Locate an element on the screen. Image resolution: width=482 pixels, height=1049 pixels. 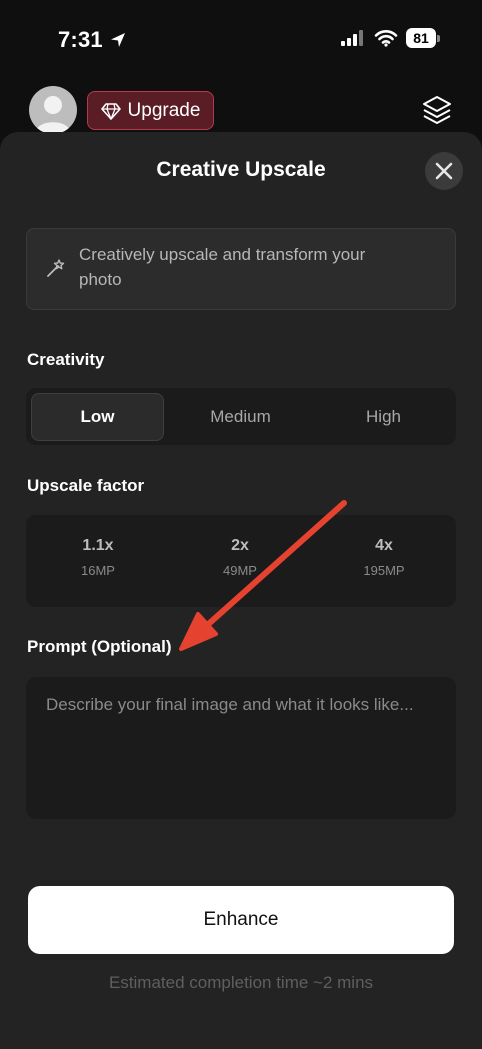
upscale-option-factor: 1.1x is located at coordinates (98, 545).